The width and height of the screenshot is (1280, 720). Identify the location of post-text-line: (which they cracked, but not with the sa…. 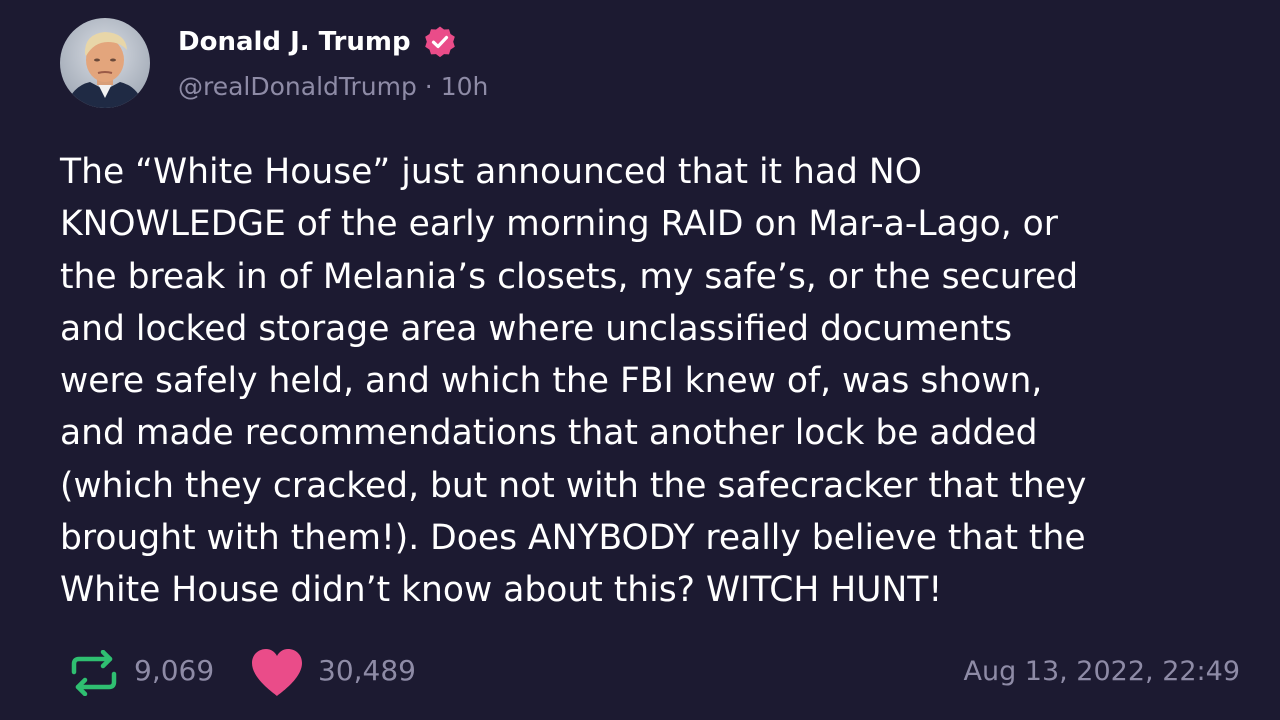
(573, 485).